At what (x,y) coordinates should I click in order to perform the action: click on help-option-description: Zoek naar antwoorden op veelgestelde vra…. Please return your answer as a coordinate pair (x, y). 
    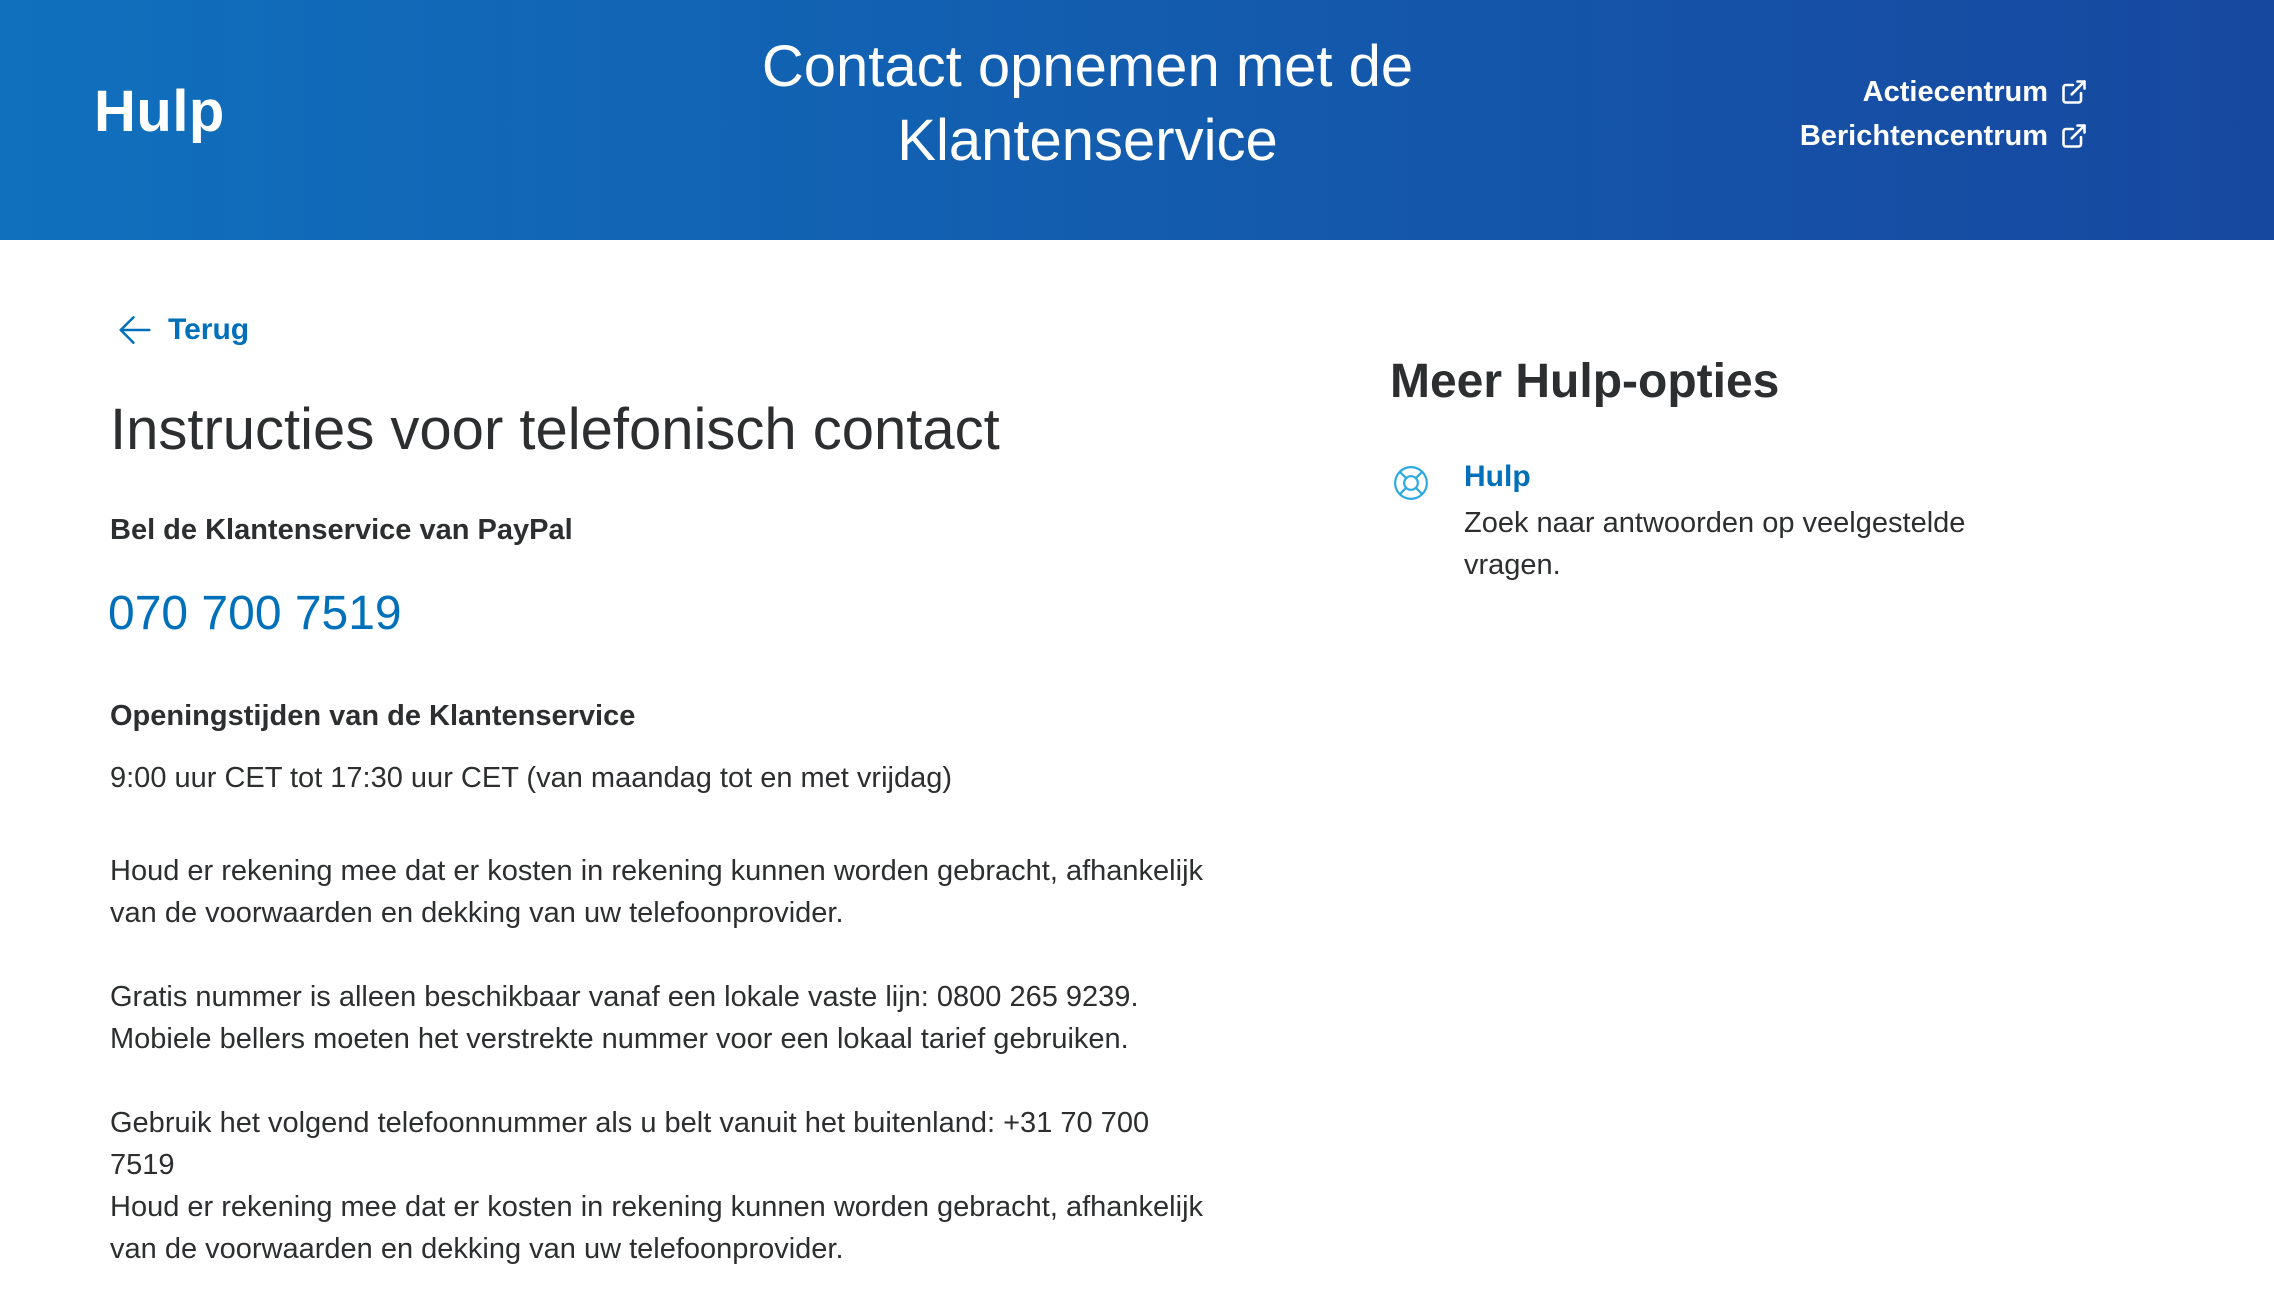
    Looking at the image, I should click on (1744, 544).